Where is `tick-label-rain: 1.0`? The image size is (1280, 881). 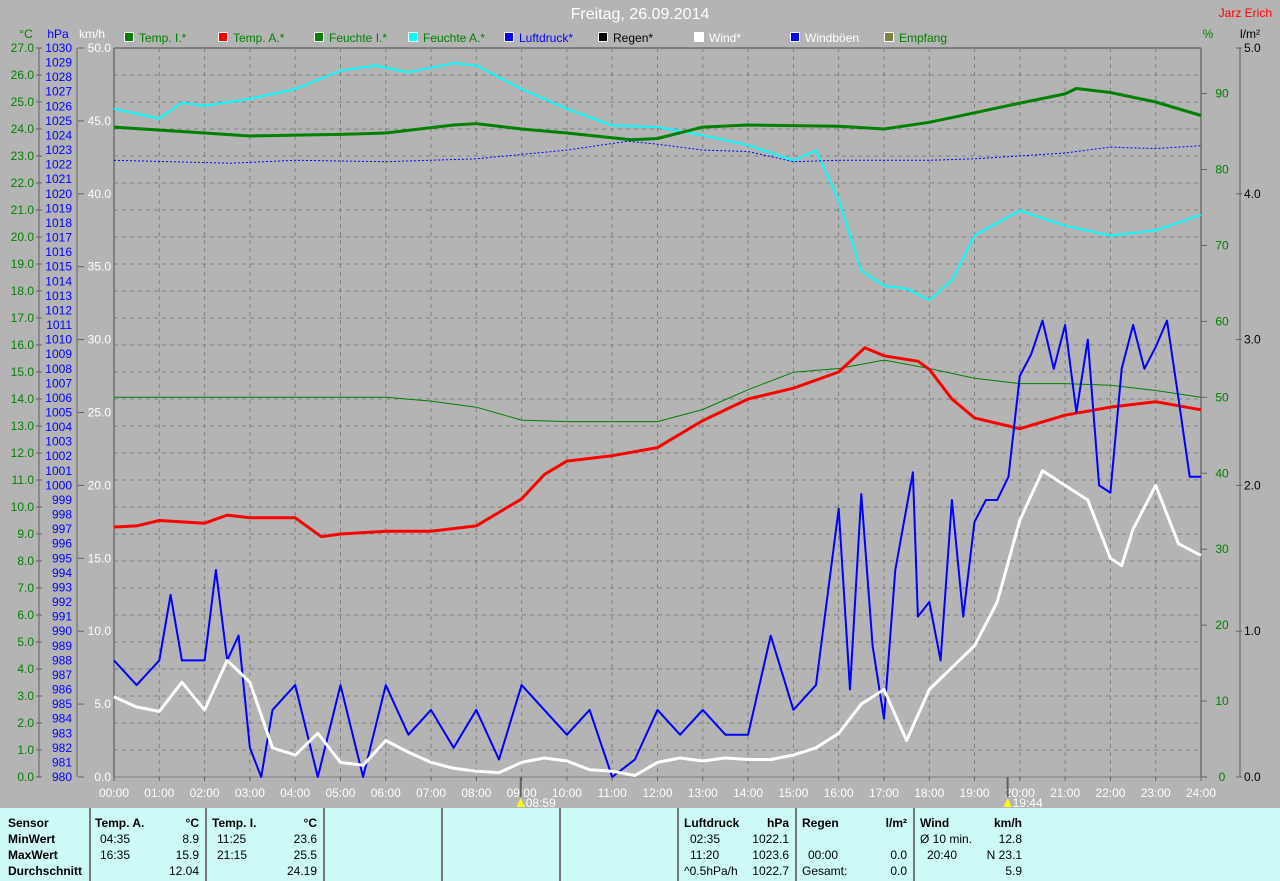 tick-label-rain: 1.0 is located at coordinates (1252, 631).